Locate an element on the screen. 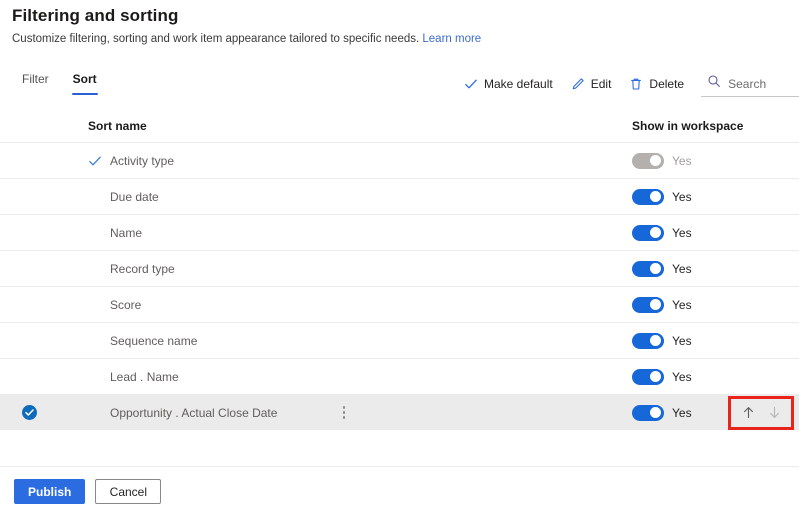 The width and height of the screenshot is (799, 511). table-row: Due date Yes is located at coordinates (399, 196).